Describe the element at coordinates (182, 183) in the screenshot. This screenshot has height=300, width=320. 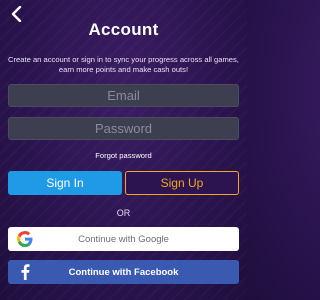
I see `sign-up-button: Sign Up` at that location.